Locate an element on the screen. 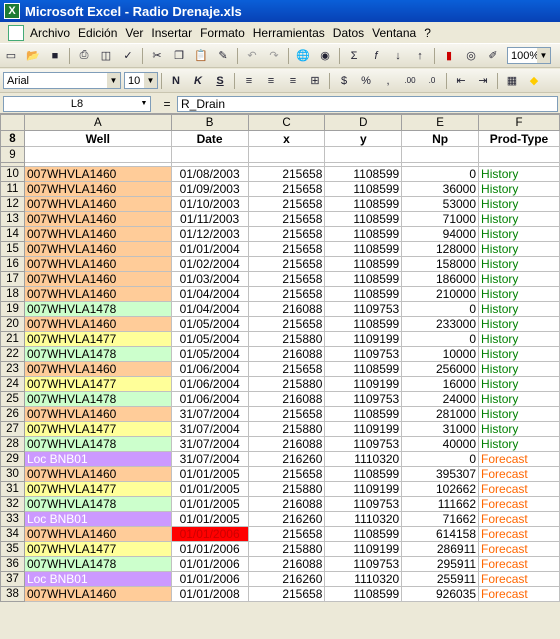 The width and height of the screenshot is (560, 639). row-header: 38 is located at coordinates (12, 594).